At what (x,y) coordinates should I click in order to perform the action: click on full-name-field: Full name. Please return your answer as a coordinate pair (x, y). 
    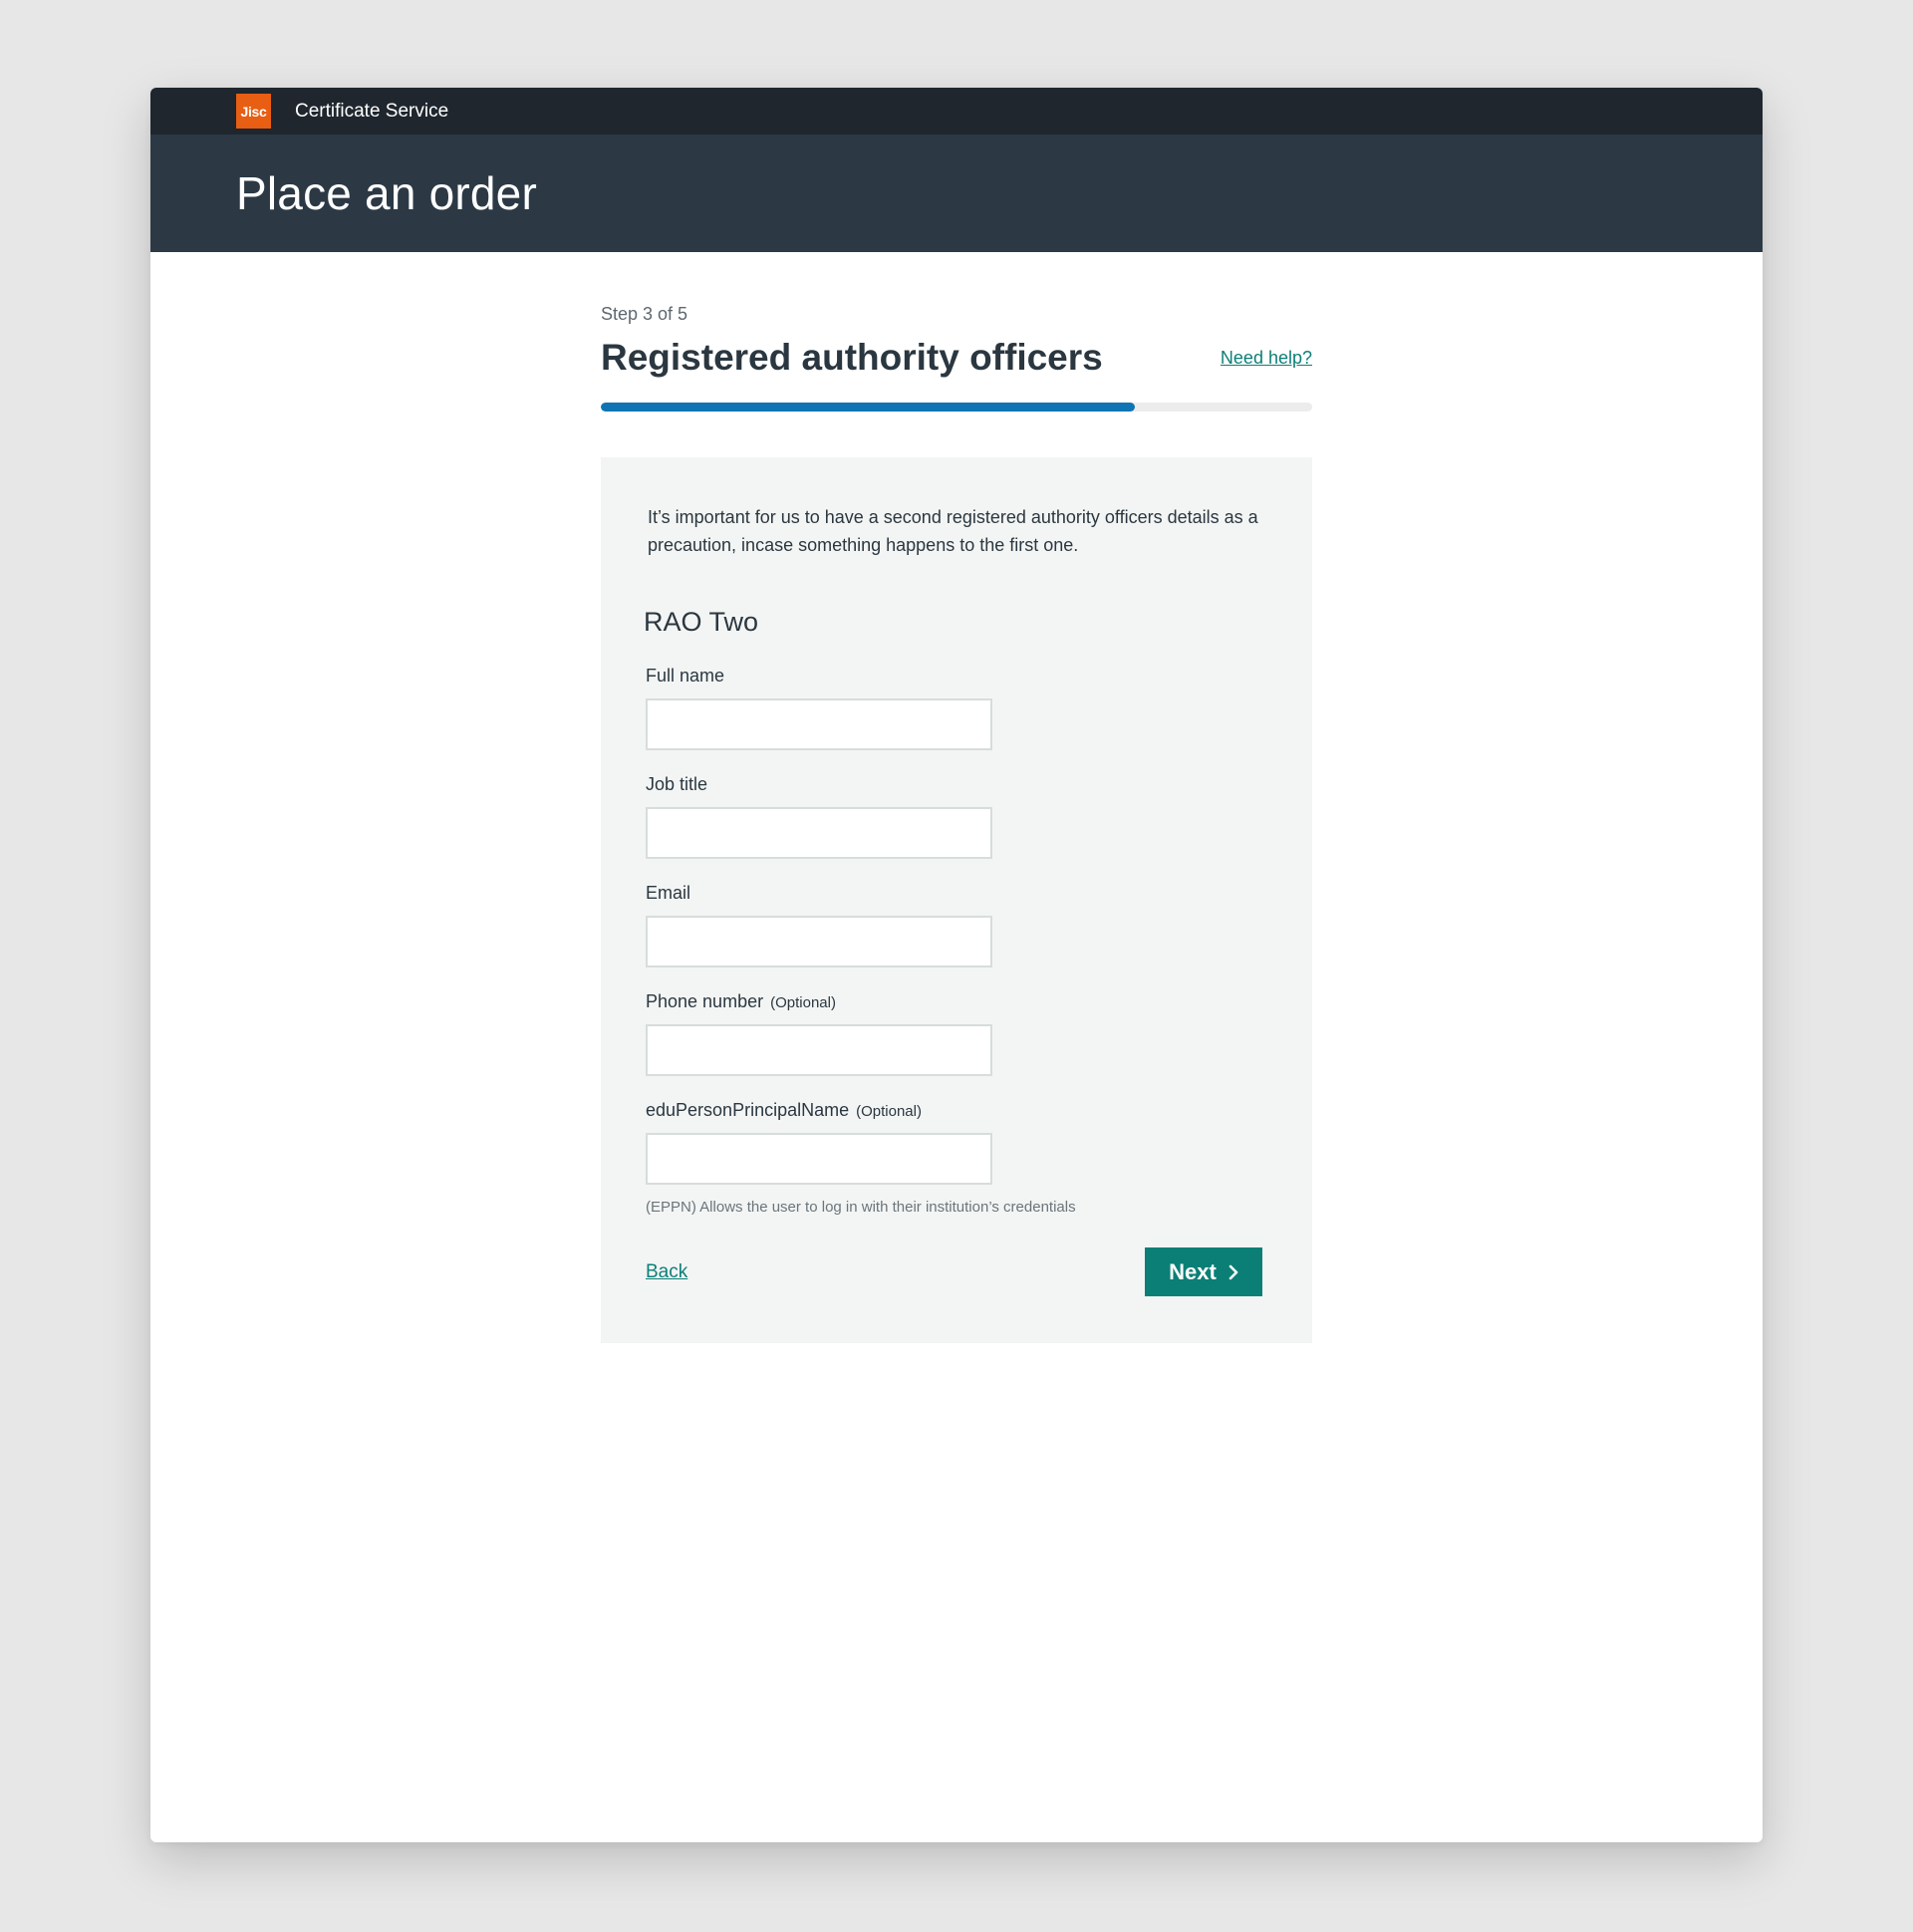
    Looking at the image, I should click on (955, 708).